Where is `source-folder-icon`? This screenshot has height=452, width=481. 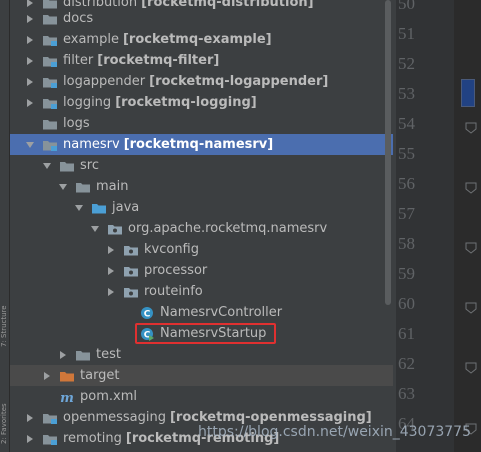 source-folder-icon is located at coordinates (99, 208).